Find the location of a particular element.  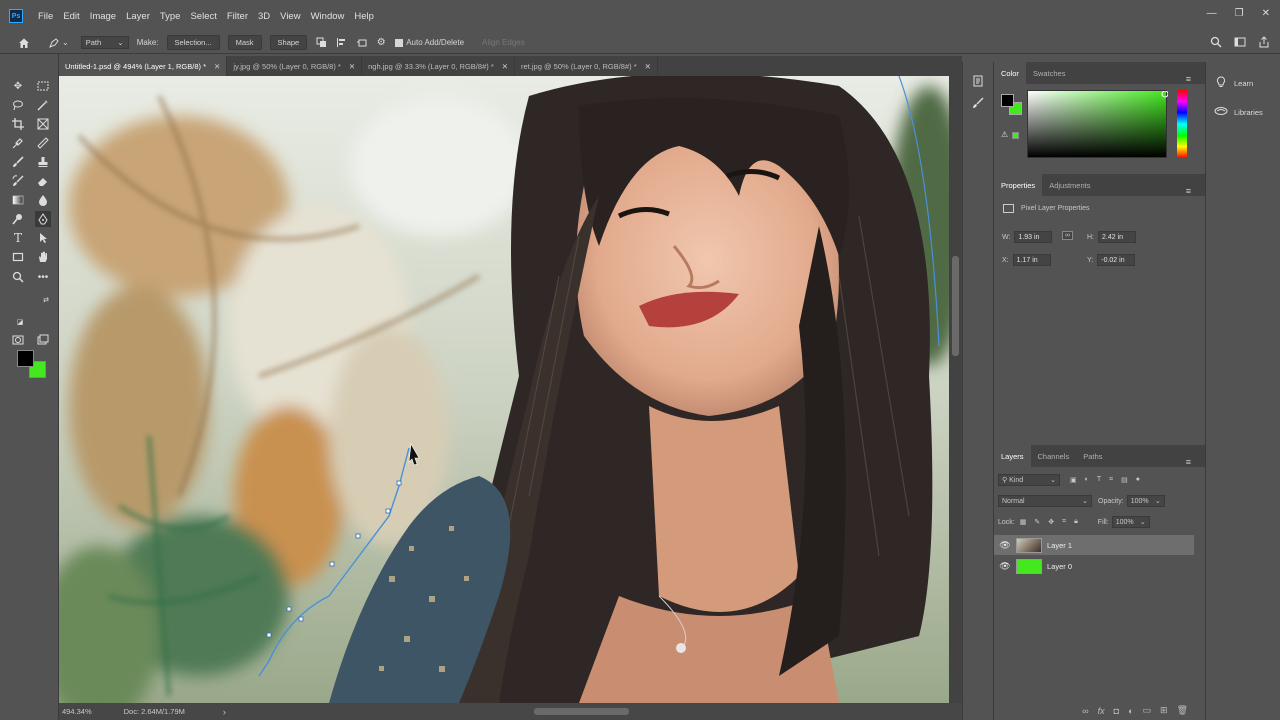

history-panel-icon is located at coordinates (978, 81).